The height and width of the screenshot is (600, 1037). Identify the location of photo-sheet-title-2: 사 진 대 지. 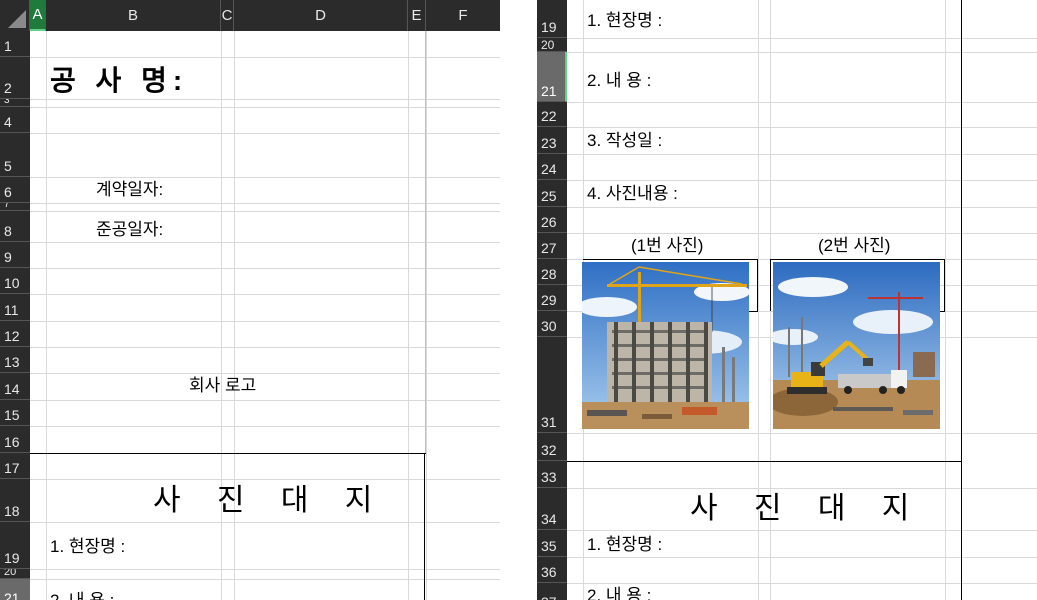
(807, 508).